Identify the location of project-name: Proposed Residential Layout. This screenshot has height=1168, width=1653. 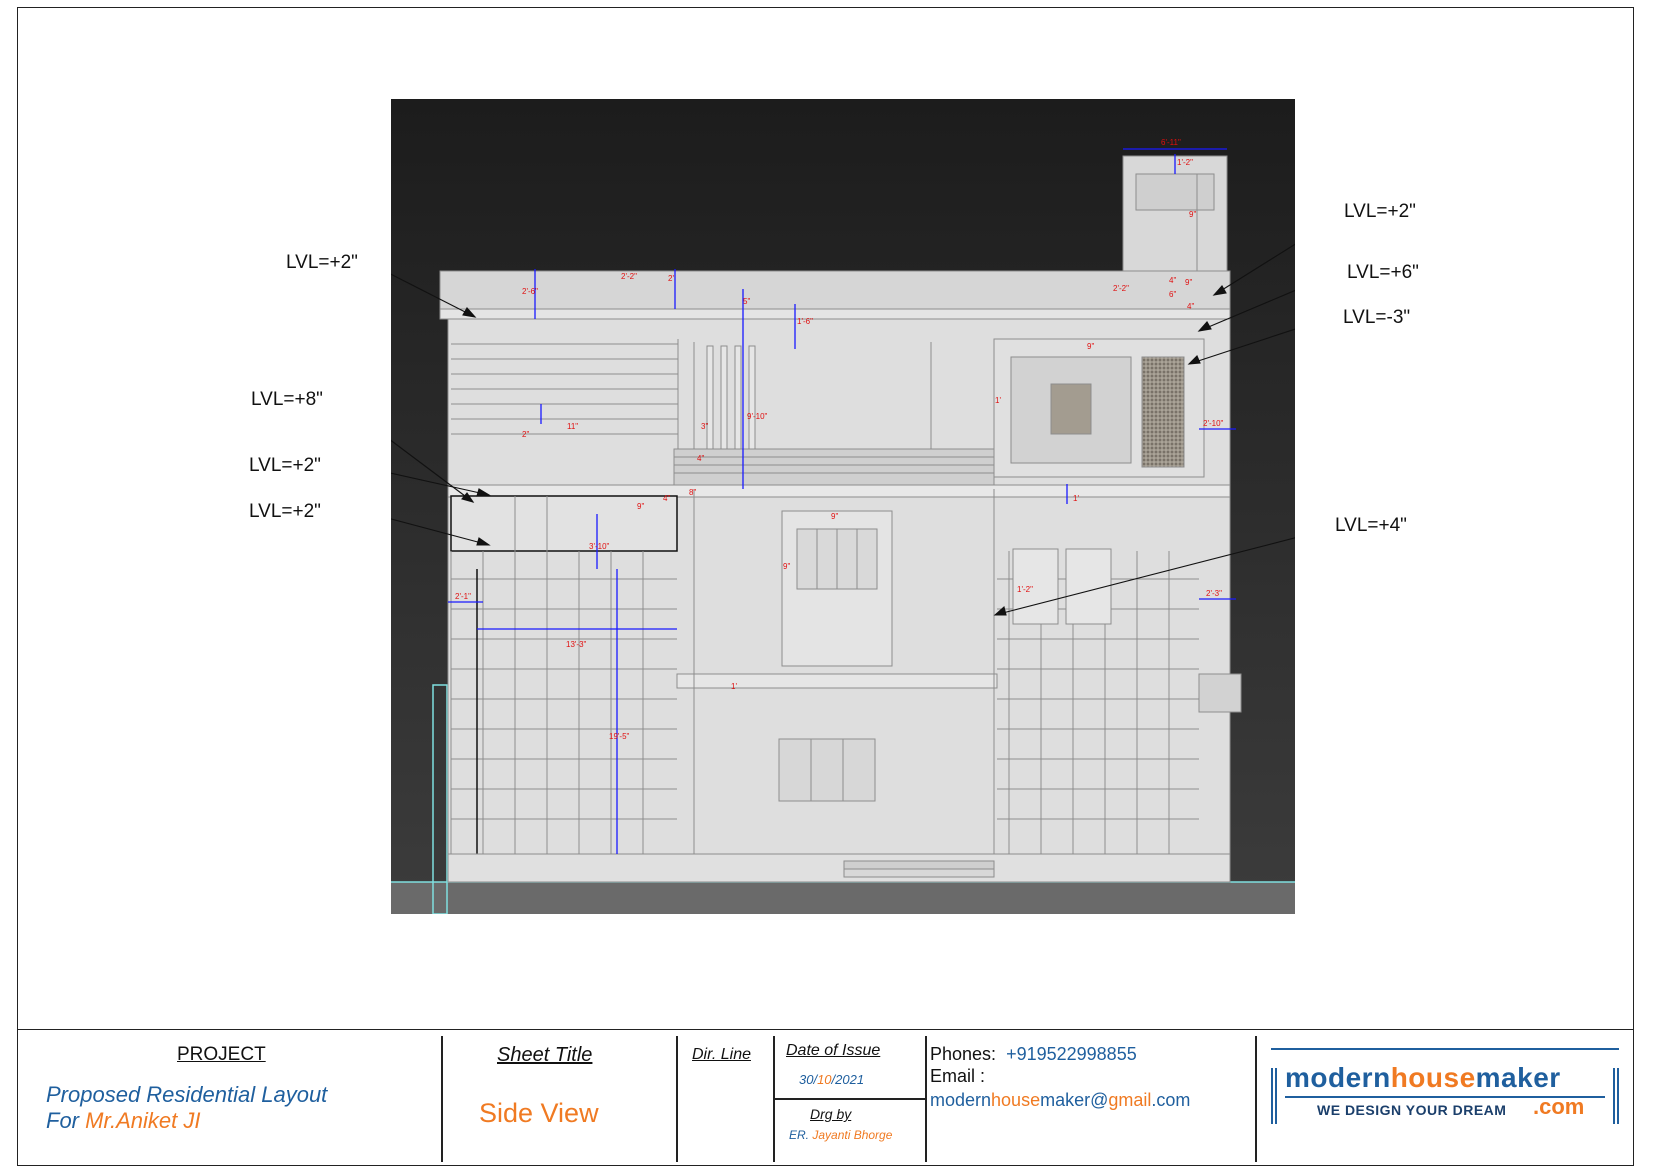
(187, 1094).